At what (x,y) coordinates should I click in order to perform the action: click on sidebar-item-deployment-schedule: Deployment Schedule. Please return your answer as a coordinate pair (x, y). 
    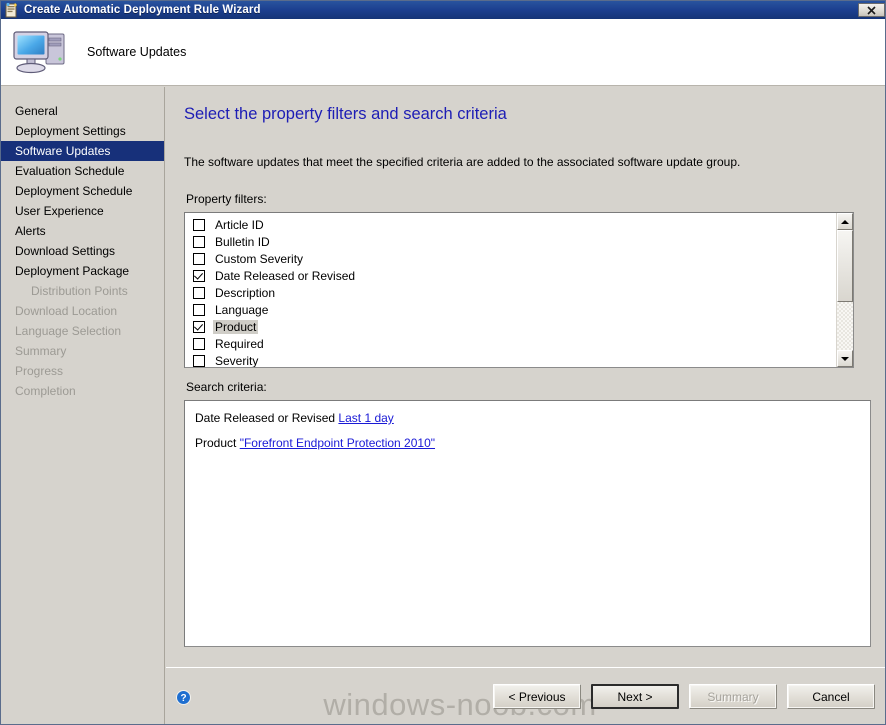
    Looking at the image, I should click on (82, 191).